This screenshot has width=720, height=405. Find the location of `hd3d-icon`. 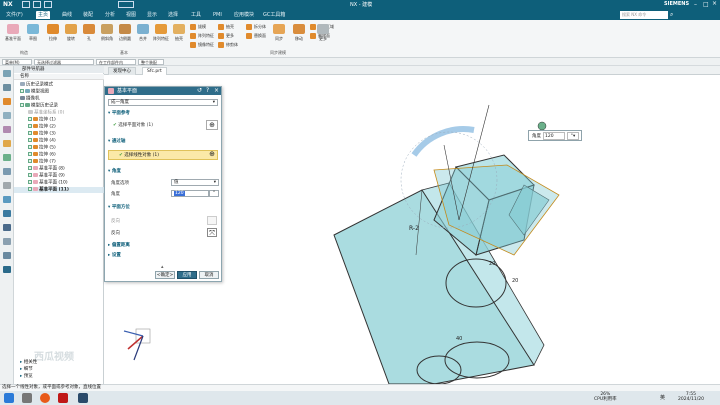

hd3d-icon is located at coordinates (7, 143).